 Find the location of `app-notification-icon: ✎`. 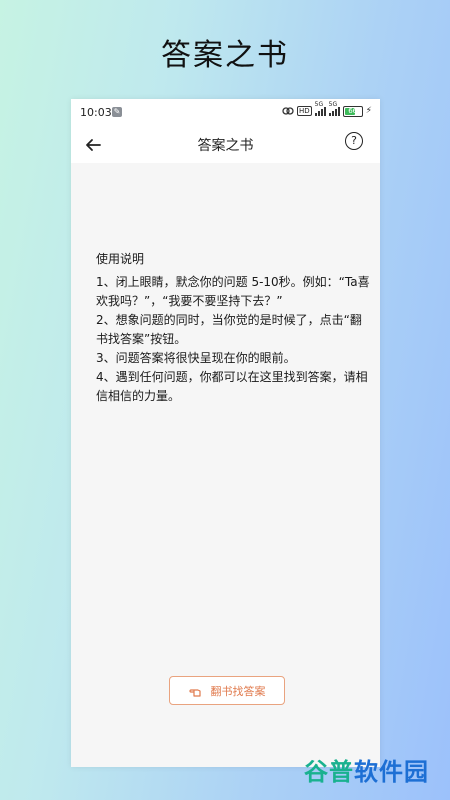

app-notification-icon: ✎ is located at coordinates (117, 112).